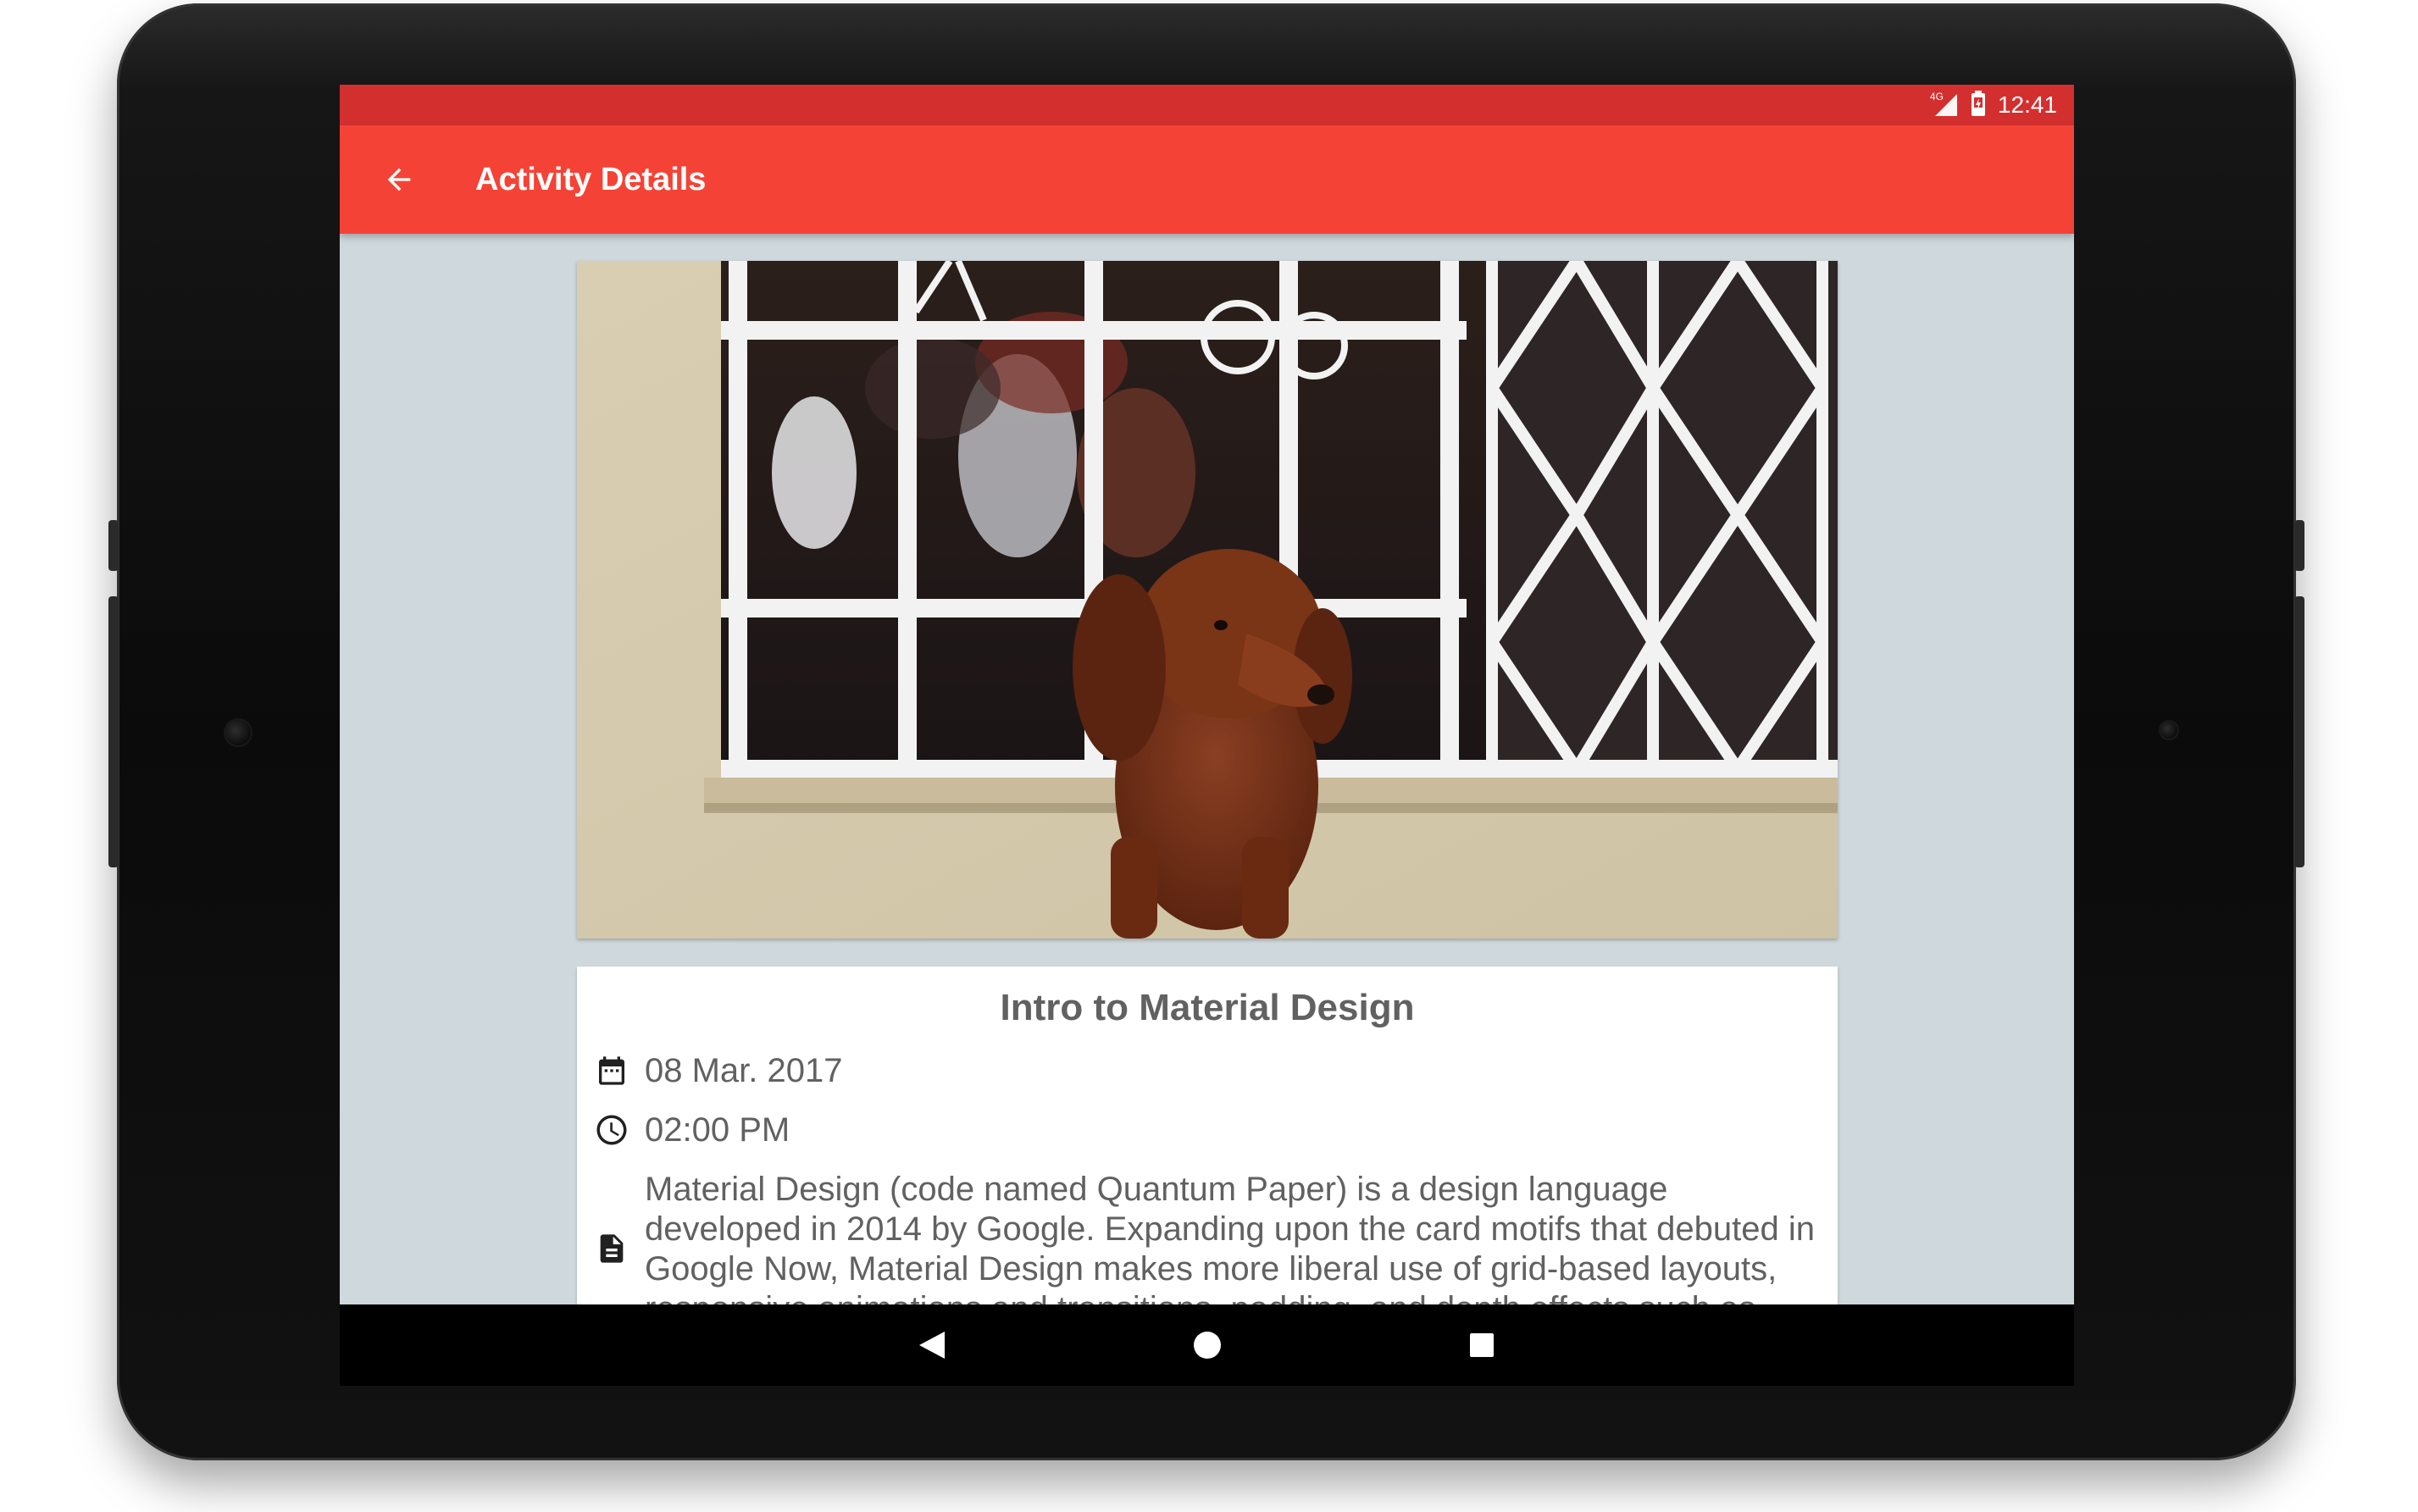 The width and height of the screenshot is (2418, 1512). I want to click on arrow-back-icon, so click(399, 179).